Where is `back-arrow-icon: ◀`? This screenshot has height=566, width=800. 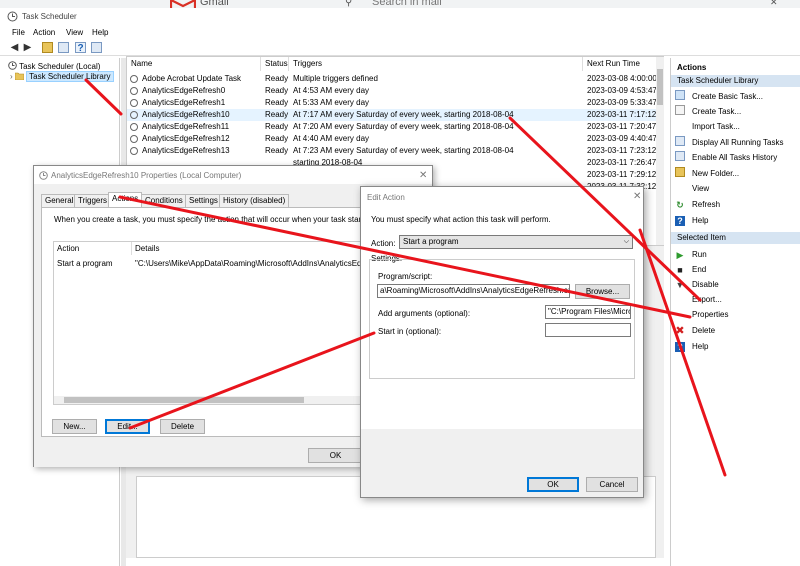 back-arrow-icon: ◀ is located at coordinates (14, 47).